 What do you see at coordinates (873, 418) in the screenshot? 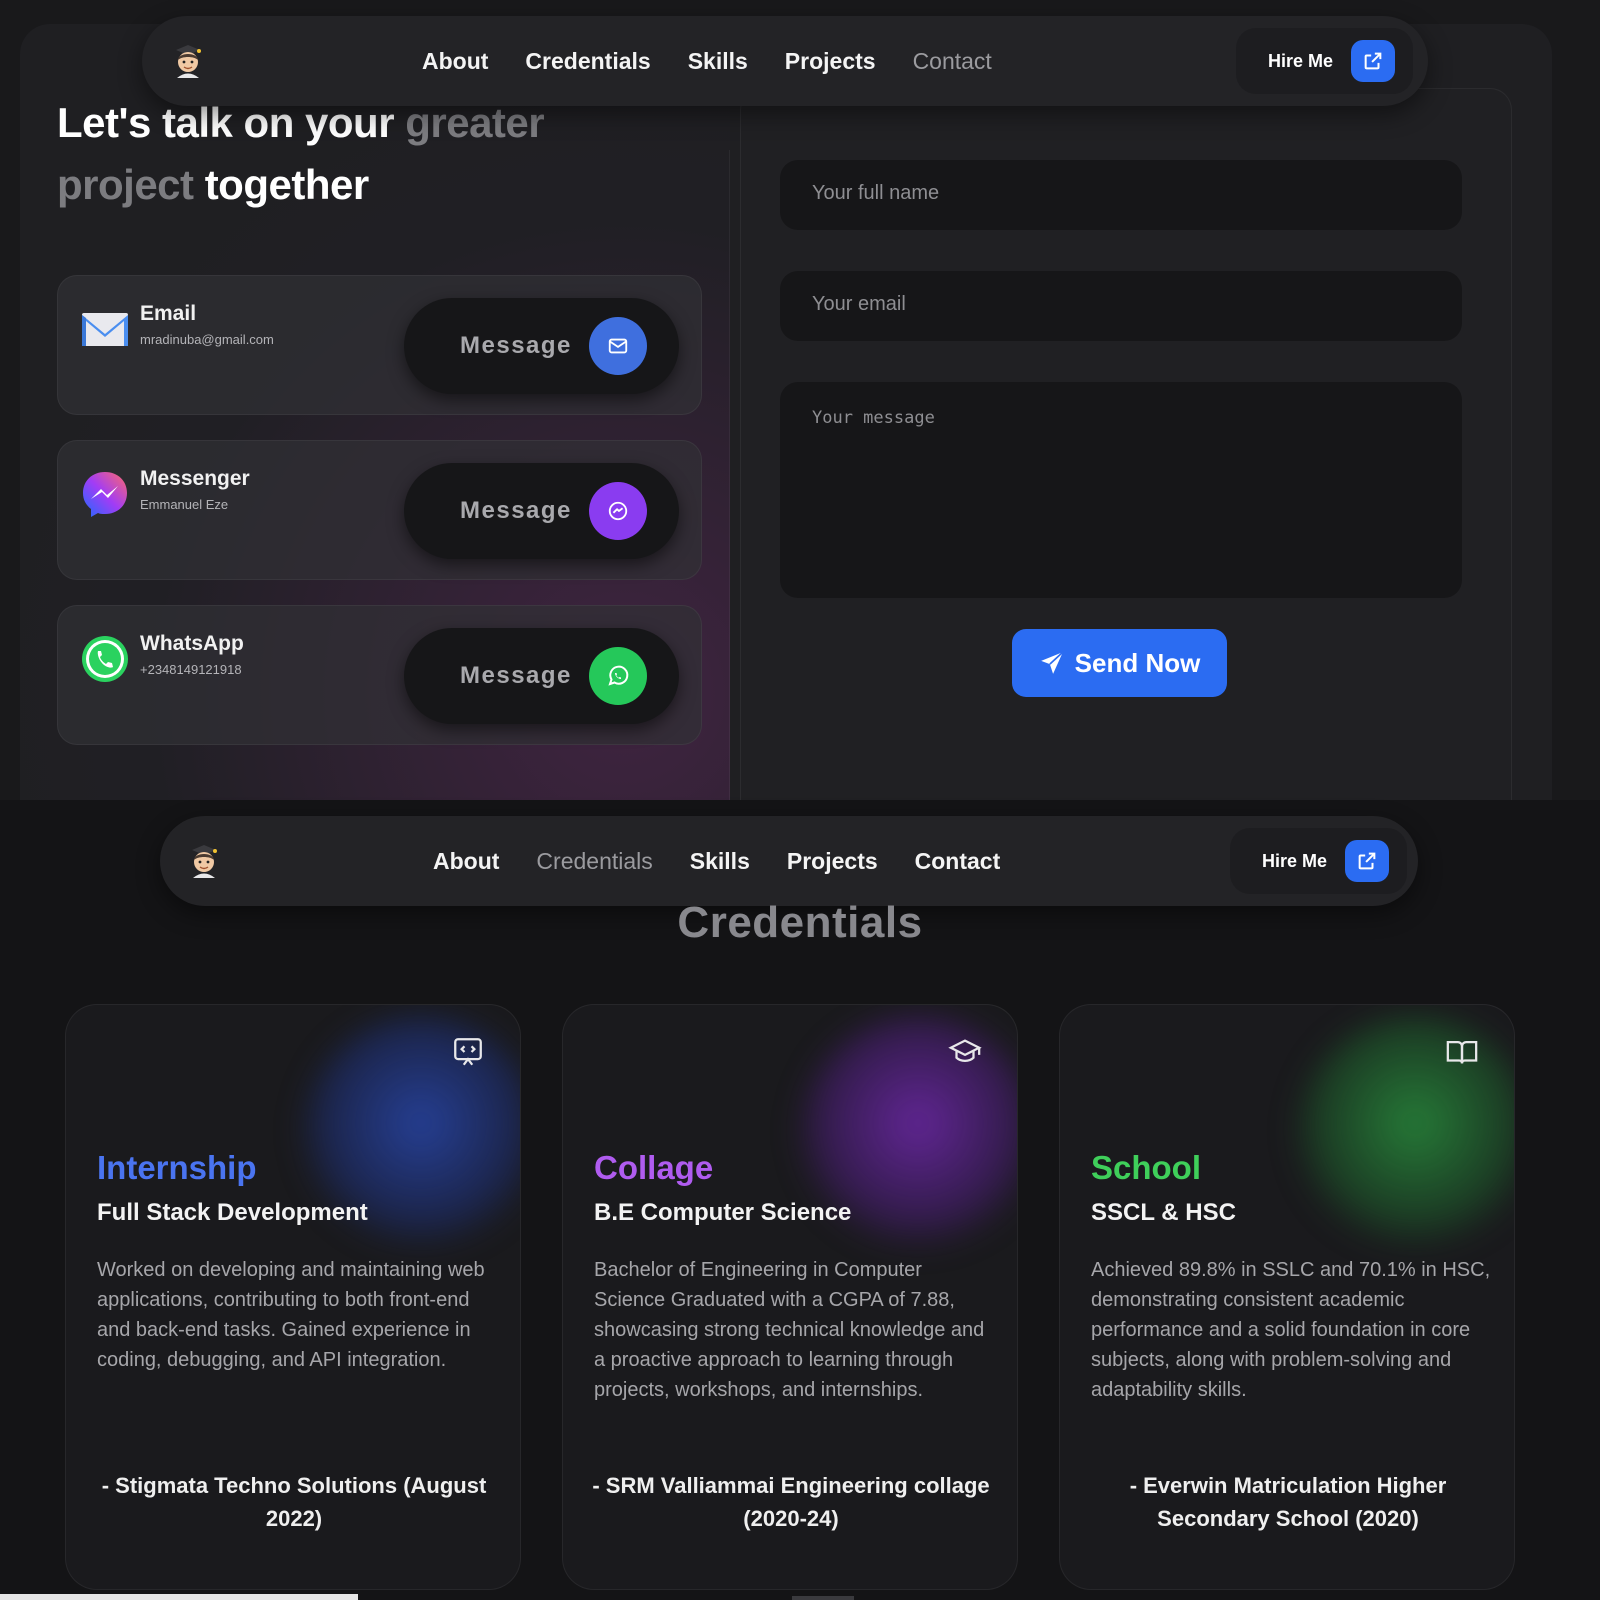
I see `message-placeholder: Your message` at bounding box center [873, 418].